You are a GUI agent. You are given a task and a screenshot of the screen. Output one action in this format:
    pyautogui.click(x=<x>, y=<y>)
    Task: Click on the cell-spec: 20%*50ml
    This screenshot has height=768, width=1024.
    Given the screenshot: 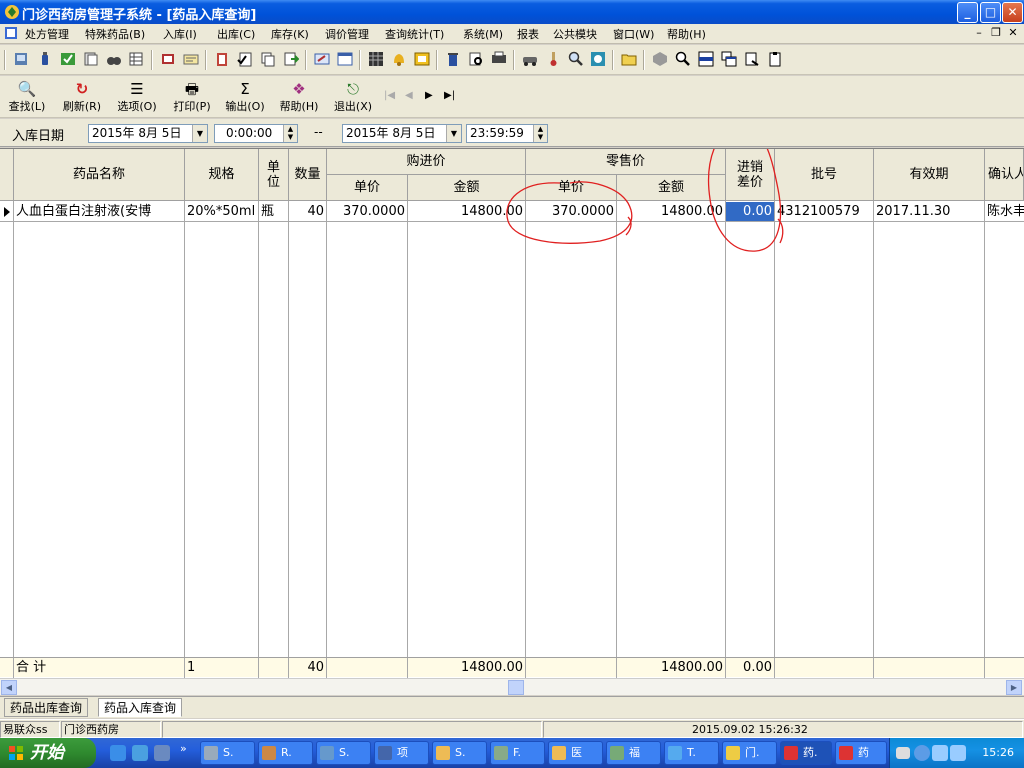 What is the action you would take?
    pyautogui.click(x=221, y=212)
    